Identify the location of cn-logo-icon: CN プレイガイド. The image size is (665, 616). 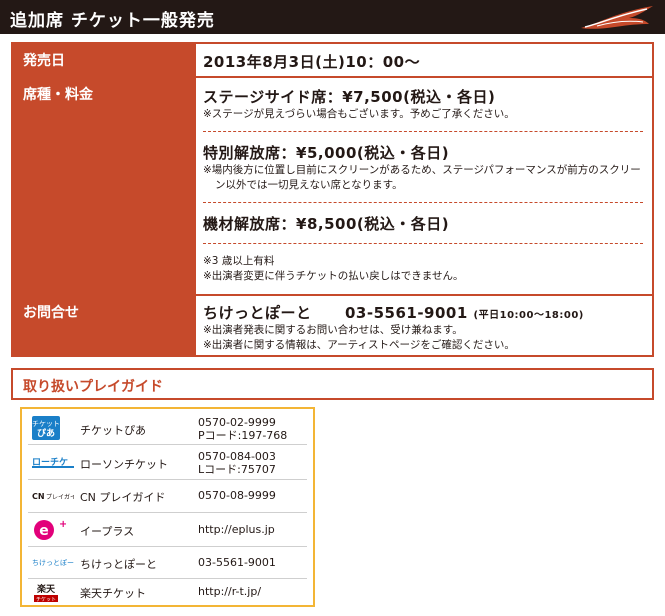
(53, 496).